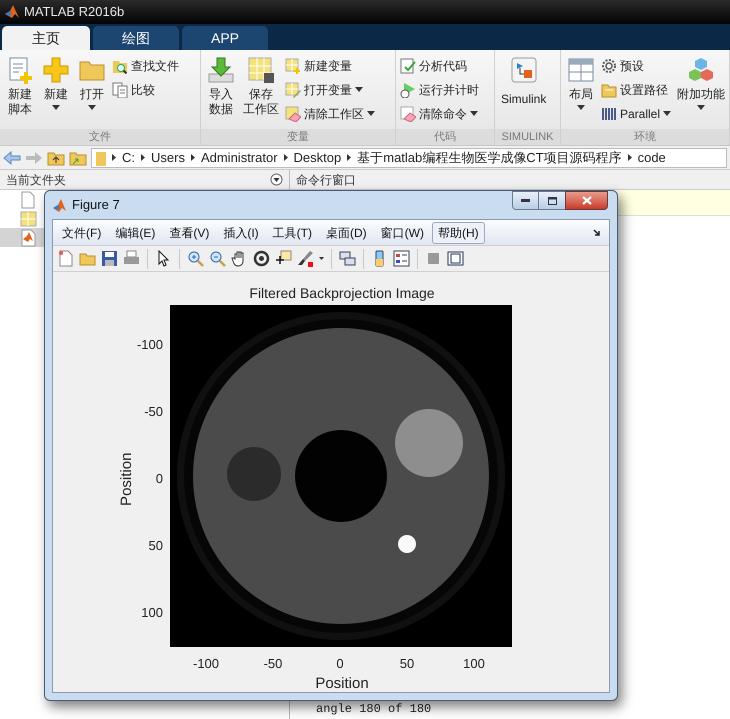 This screenshot has height=719, width=730. I want to click on checklist-icon, so click(408, 66).